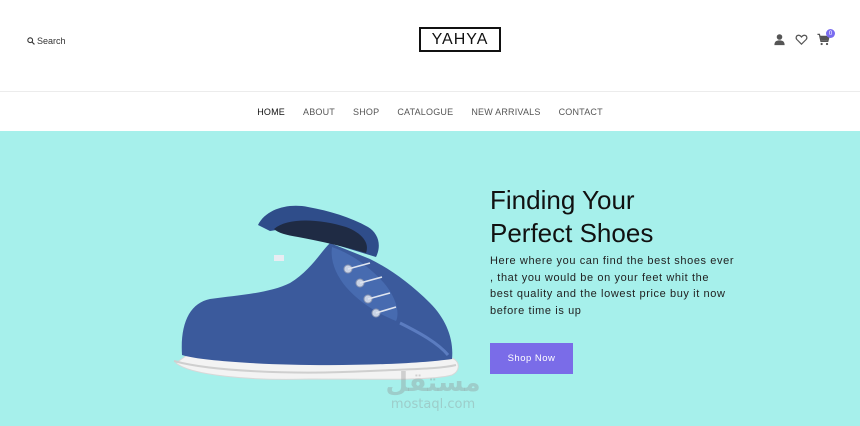  Describe the element at coordinates (572, 233) in the screenshot. I see `hero-title-line-2: Perfect Shoes` at that location.